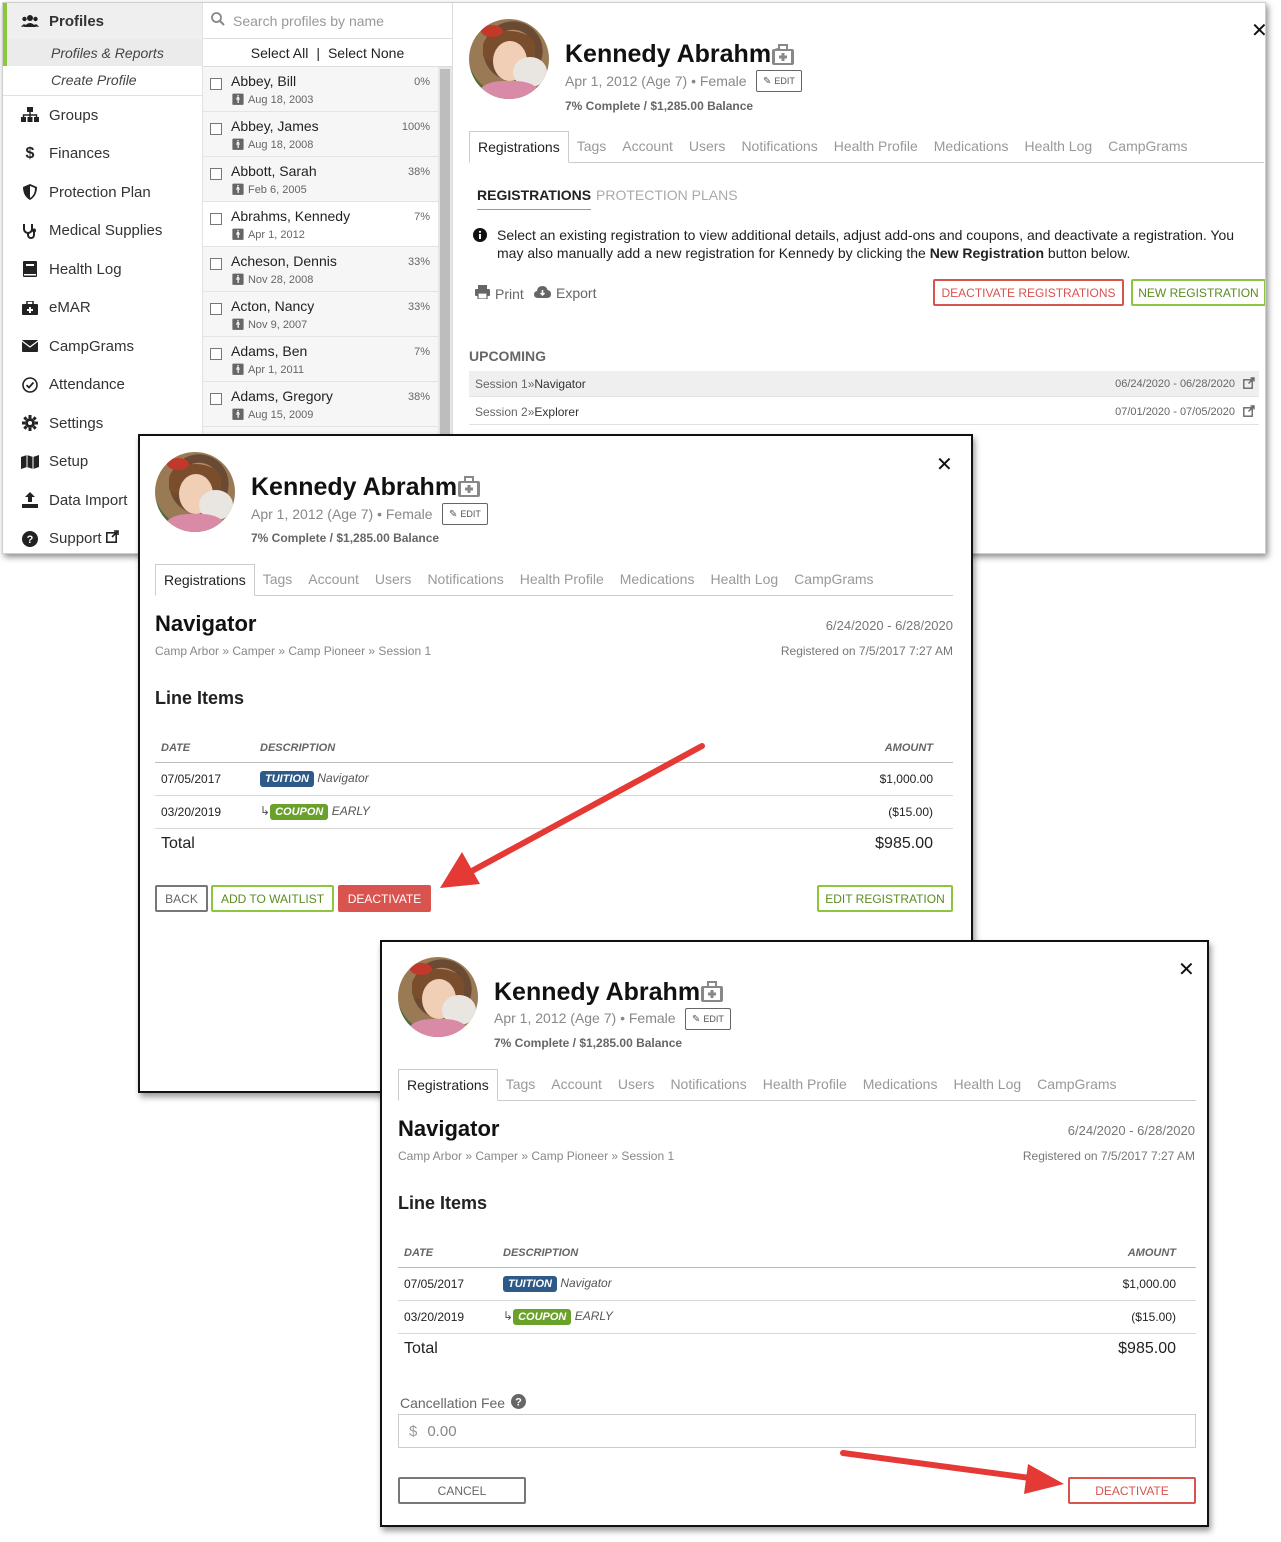  What do you see at coordinates (320, 89) in the screenshot?
I see `profile-row: Abbey, Bill 🚹︎ Aug 18, 2003 0%` at bounding box center [320, 89].